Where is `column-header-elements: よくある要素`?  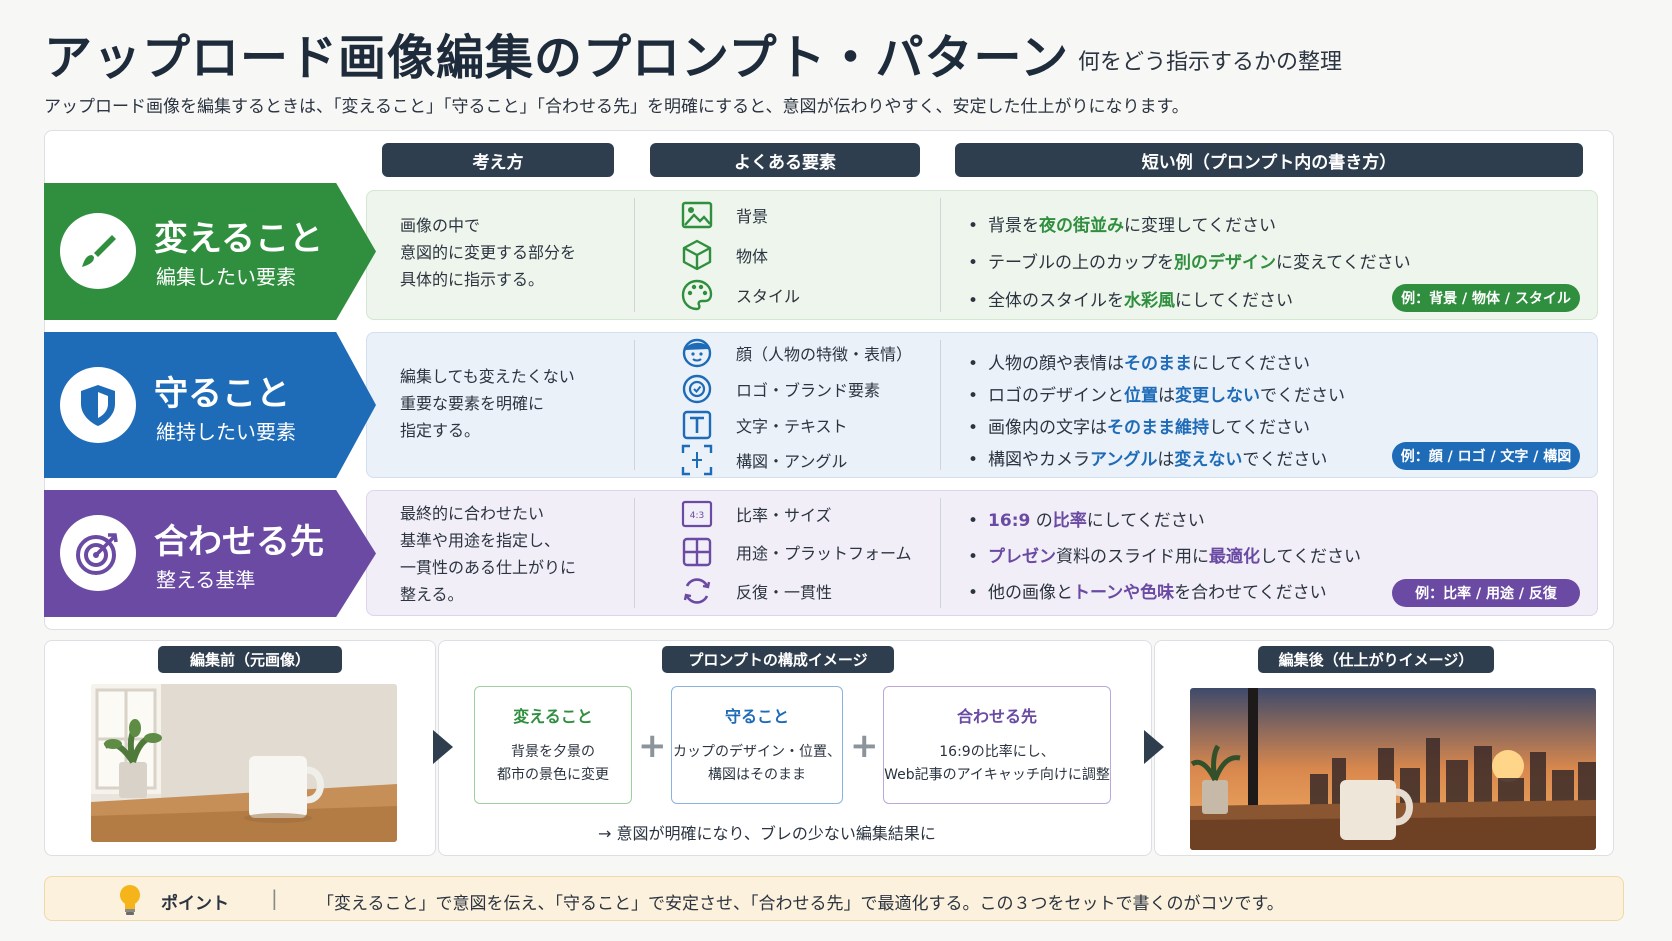 column-header-elements: よくある要素 is located at coordinates (785, 160).